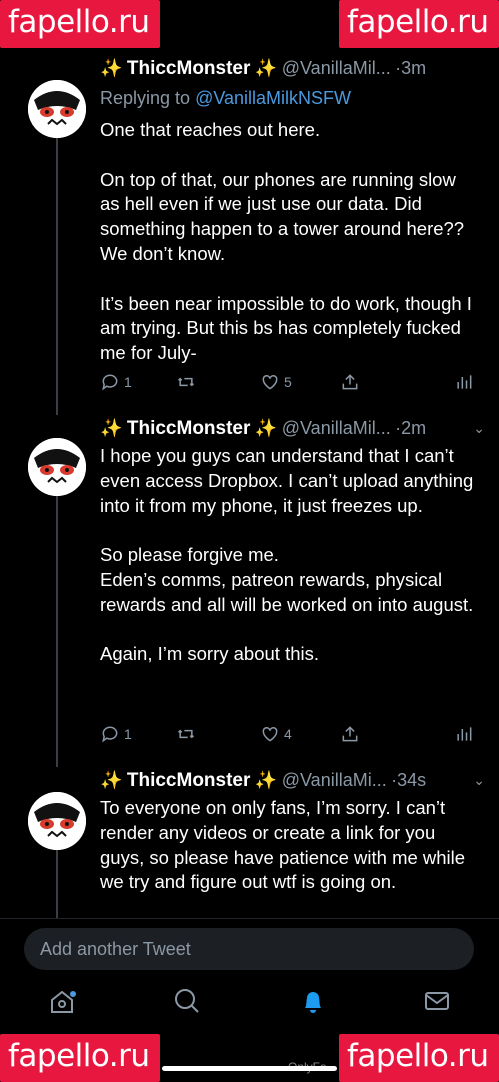 This screenshot has width=499, height=1082. I want to click on tab-search, so click(187, 1001).